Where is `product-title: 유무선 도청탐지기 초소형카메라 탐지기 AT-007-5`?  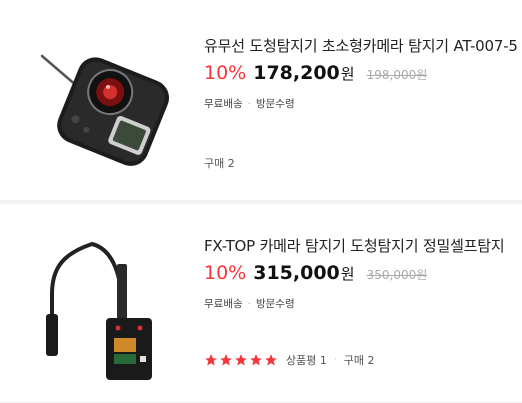 product-title: 유무선 도청탐지기 초소형카메라 탐지기 AT-007-5 is located at coordinates (361, 45).